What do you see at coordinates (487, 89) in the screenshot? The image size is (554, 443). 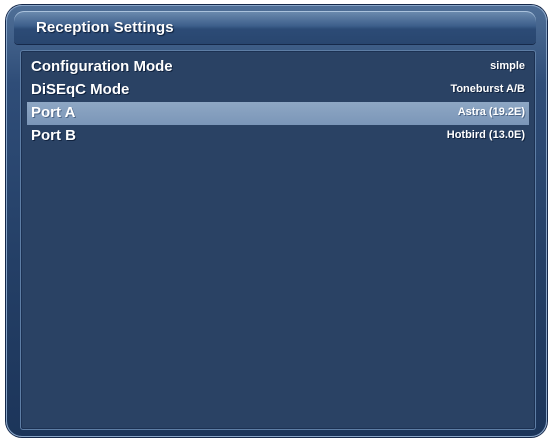 I see `setting-value: Toneburst A/B` at bounding box center [487, 89].